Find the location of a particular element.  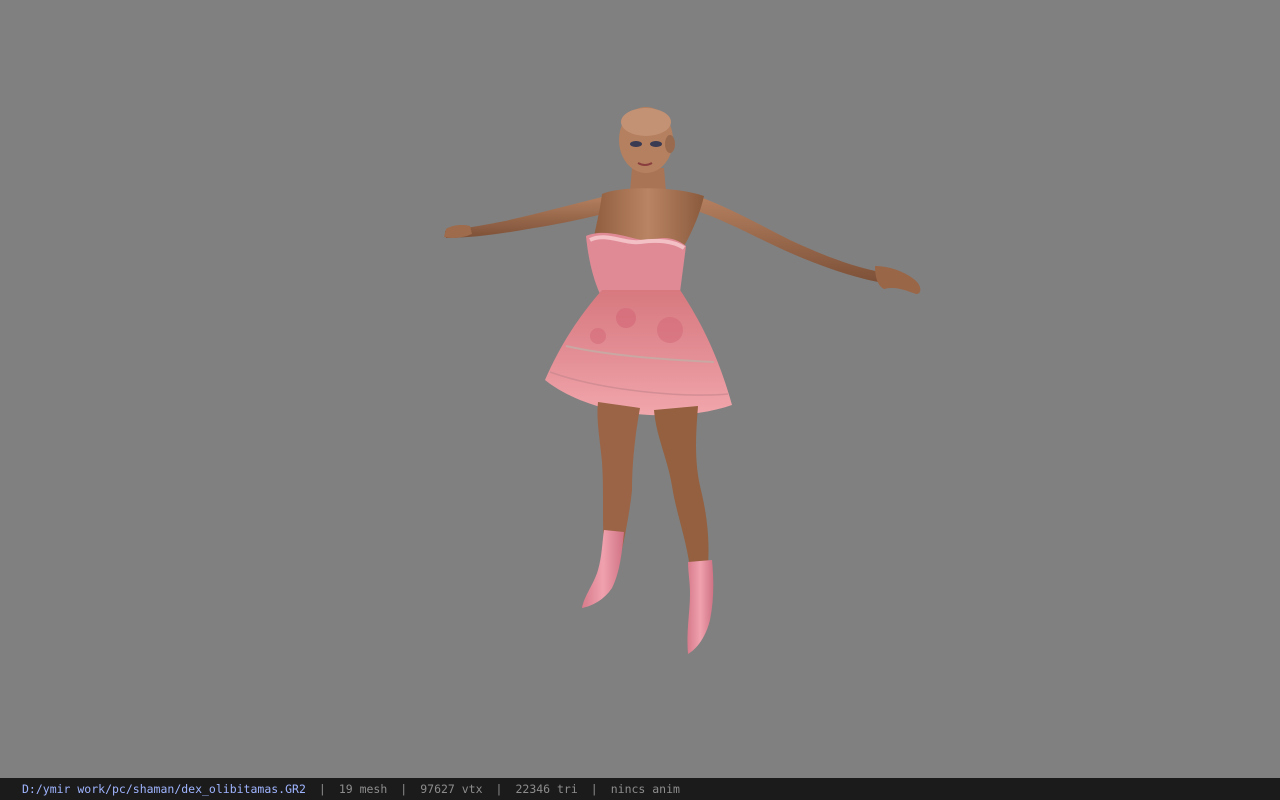

triangle-count: 22346 tri is located at coordinates (546, 789).